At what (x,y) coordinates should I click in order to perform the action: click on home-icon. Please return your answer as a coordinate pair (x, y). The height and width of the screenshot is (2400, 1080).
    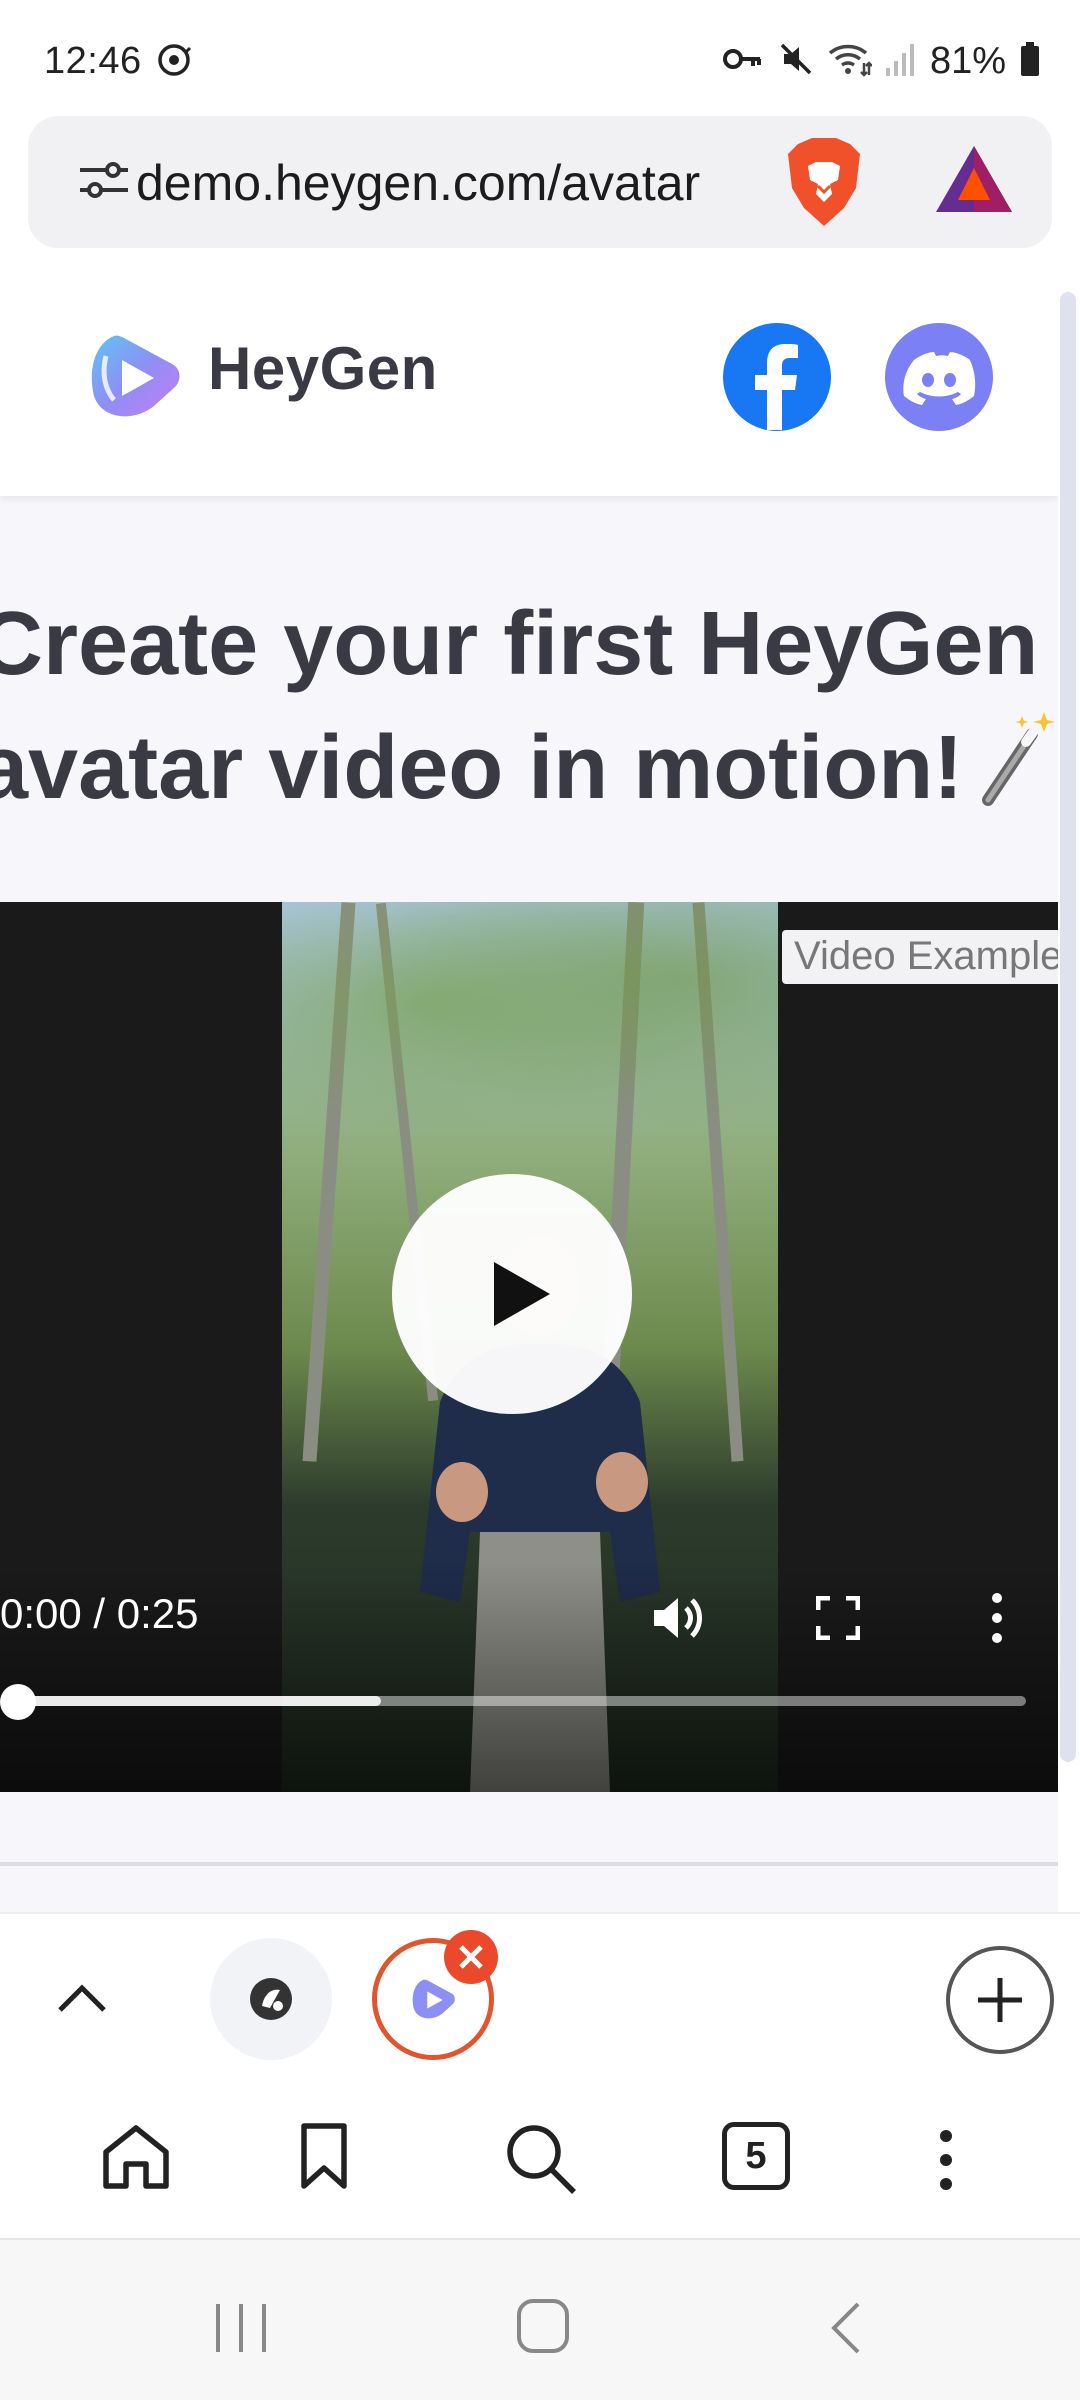
    Looking at the image, I should click on (136, 2159).